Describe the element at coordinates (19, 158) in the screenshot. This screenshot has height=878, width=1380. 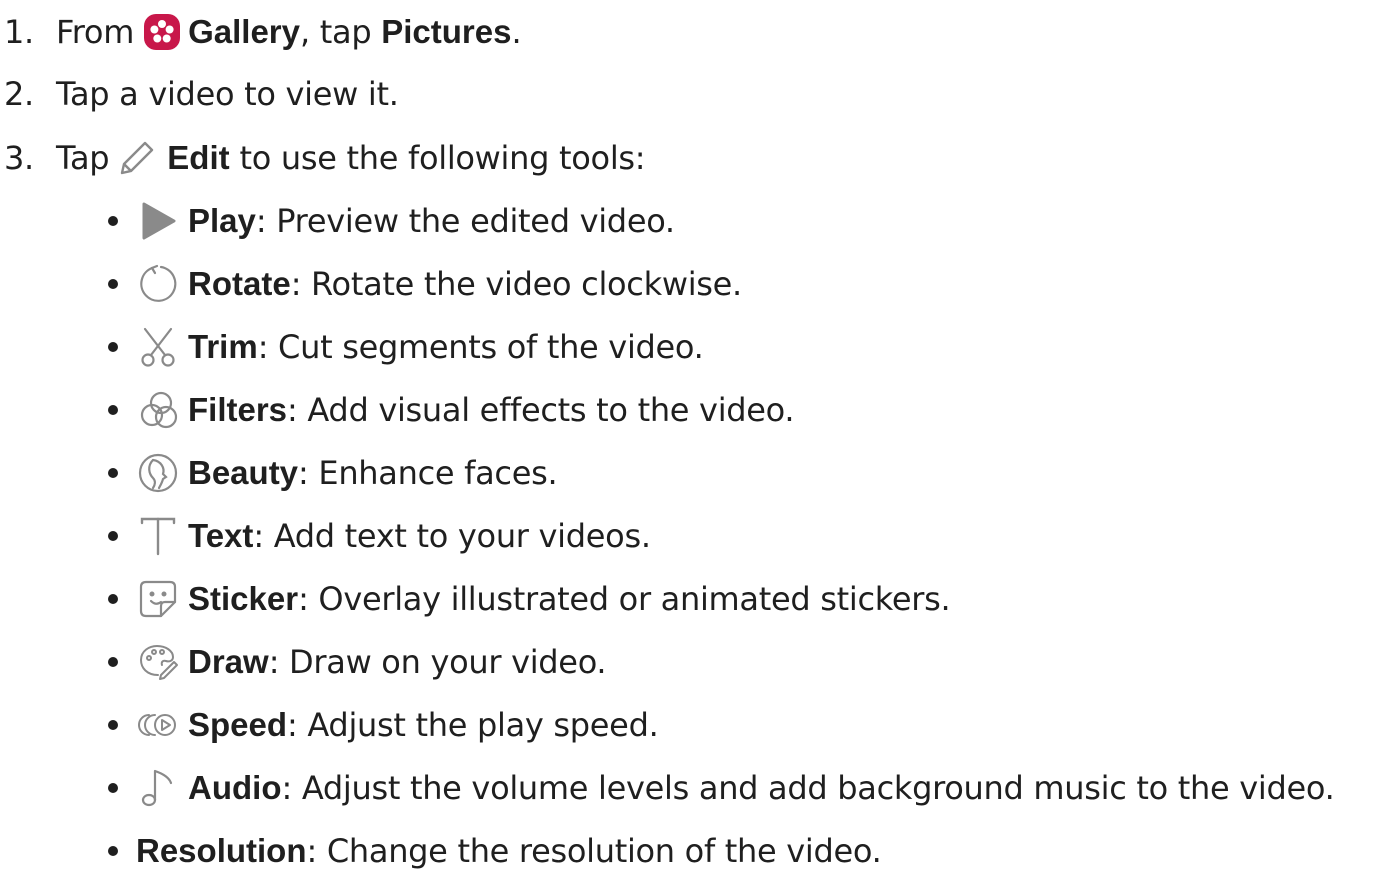
I see `step-number: 3.` at that location.